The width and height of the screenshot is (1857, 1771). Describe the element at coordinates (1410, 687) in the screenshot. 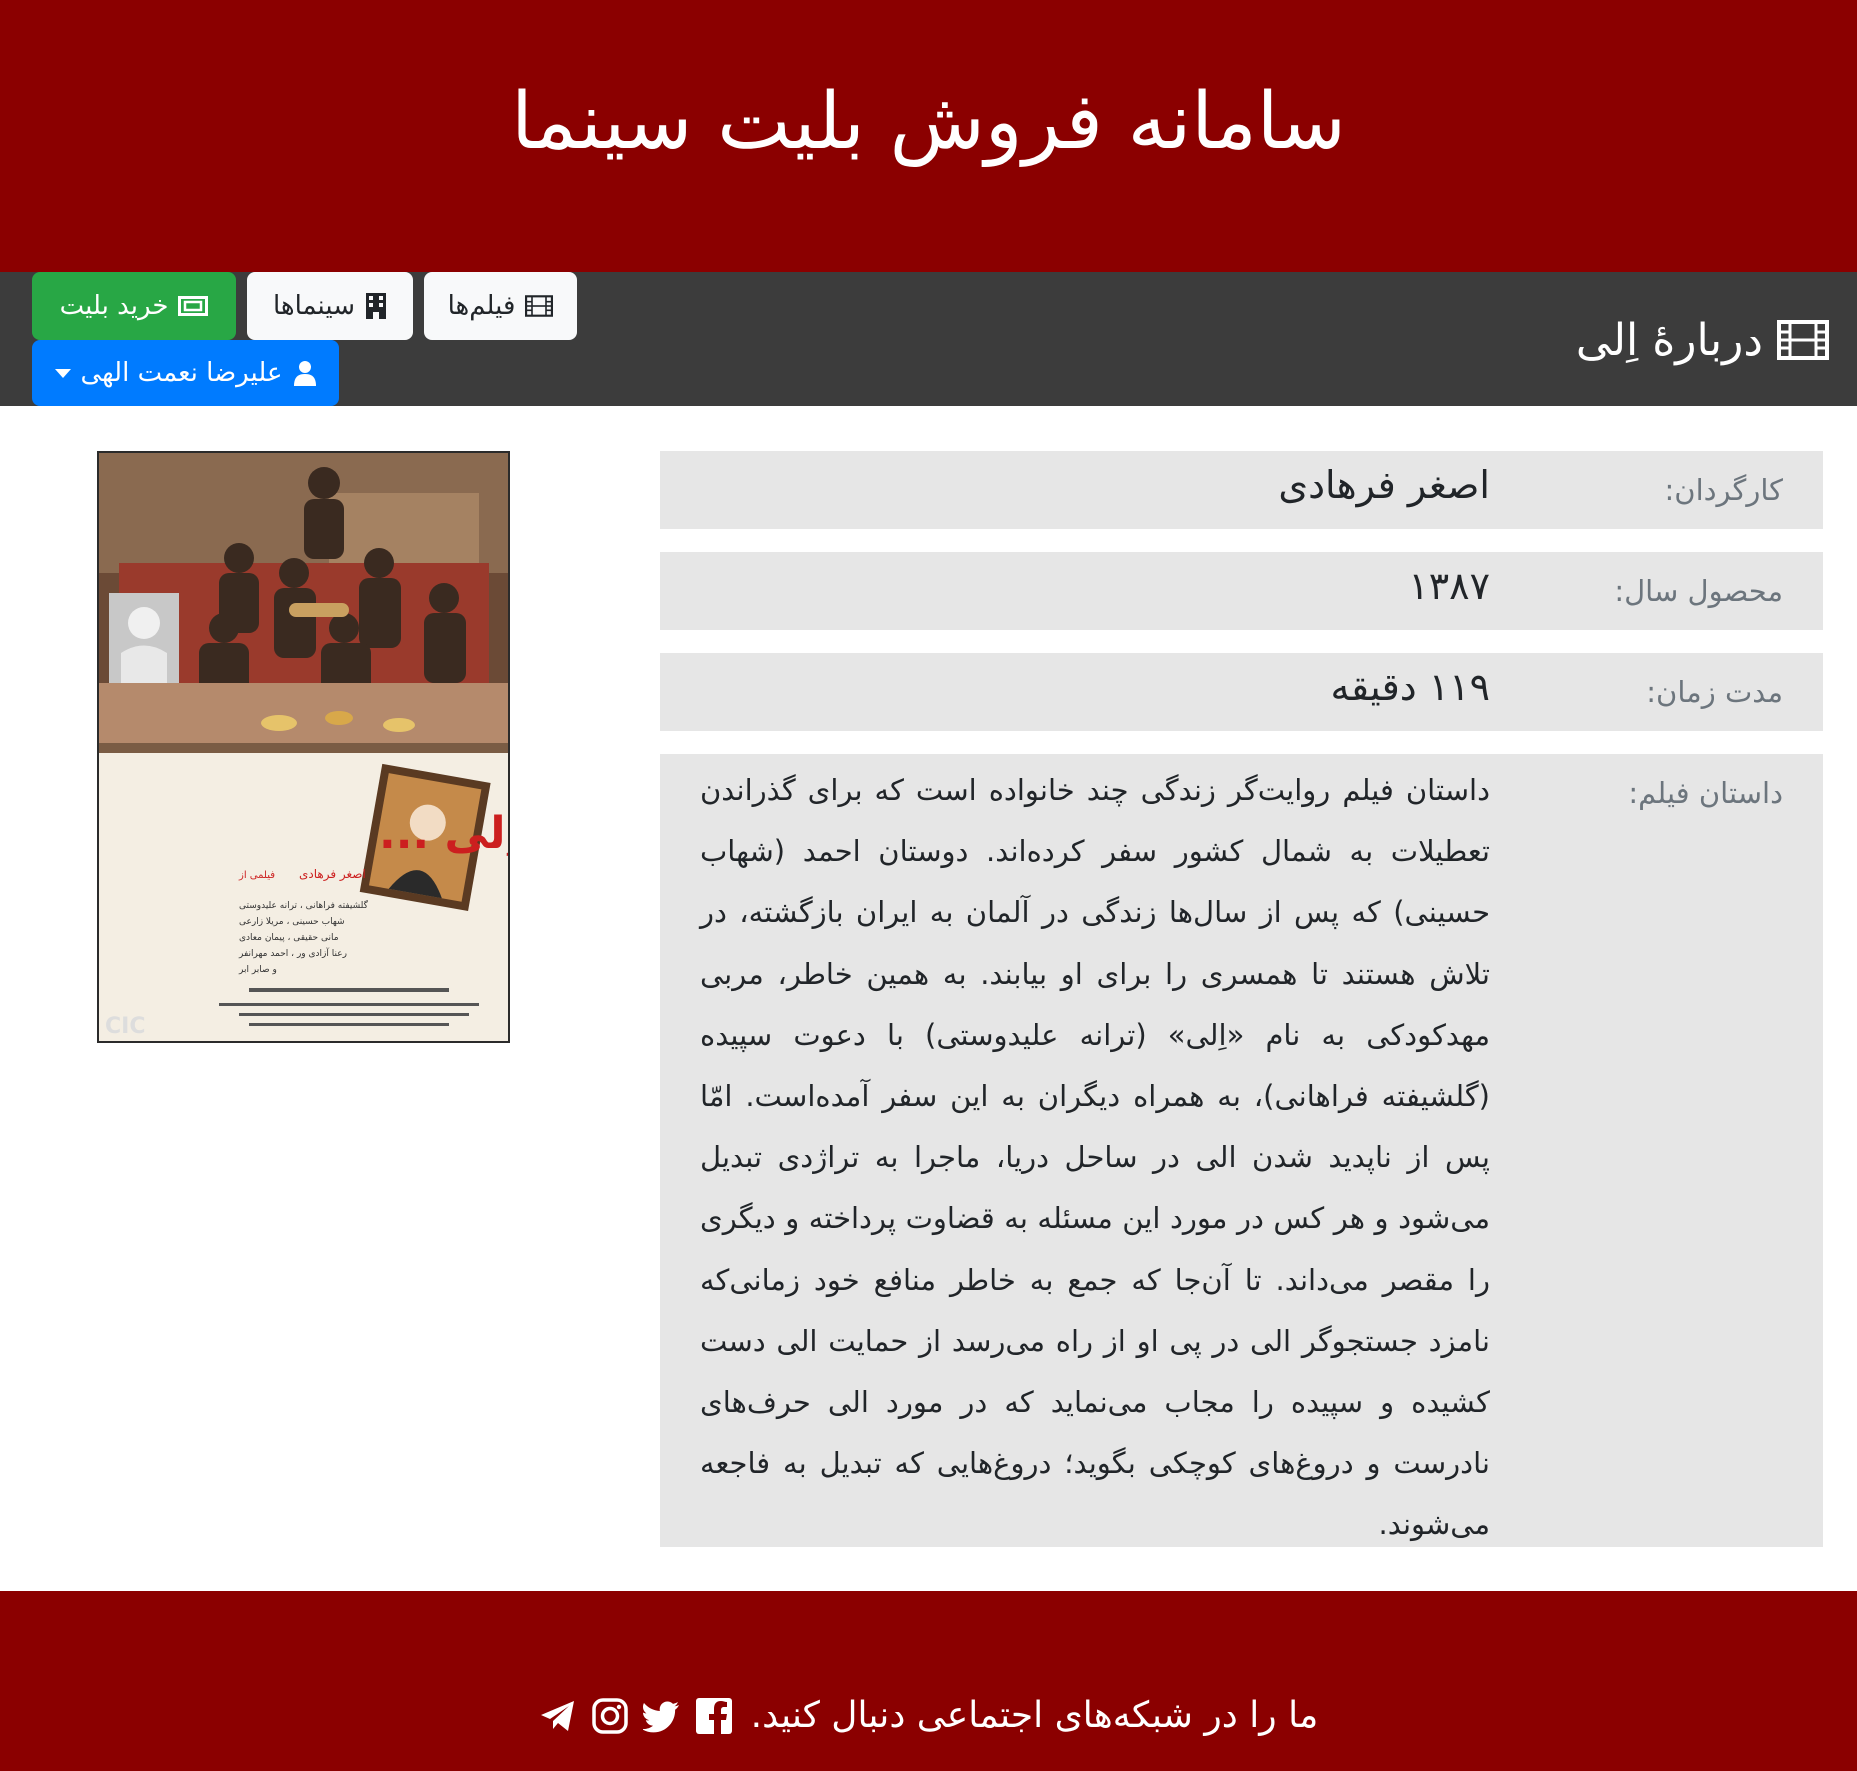

I see `duration-value: ۱۱۹ دقیقه` at that location.